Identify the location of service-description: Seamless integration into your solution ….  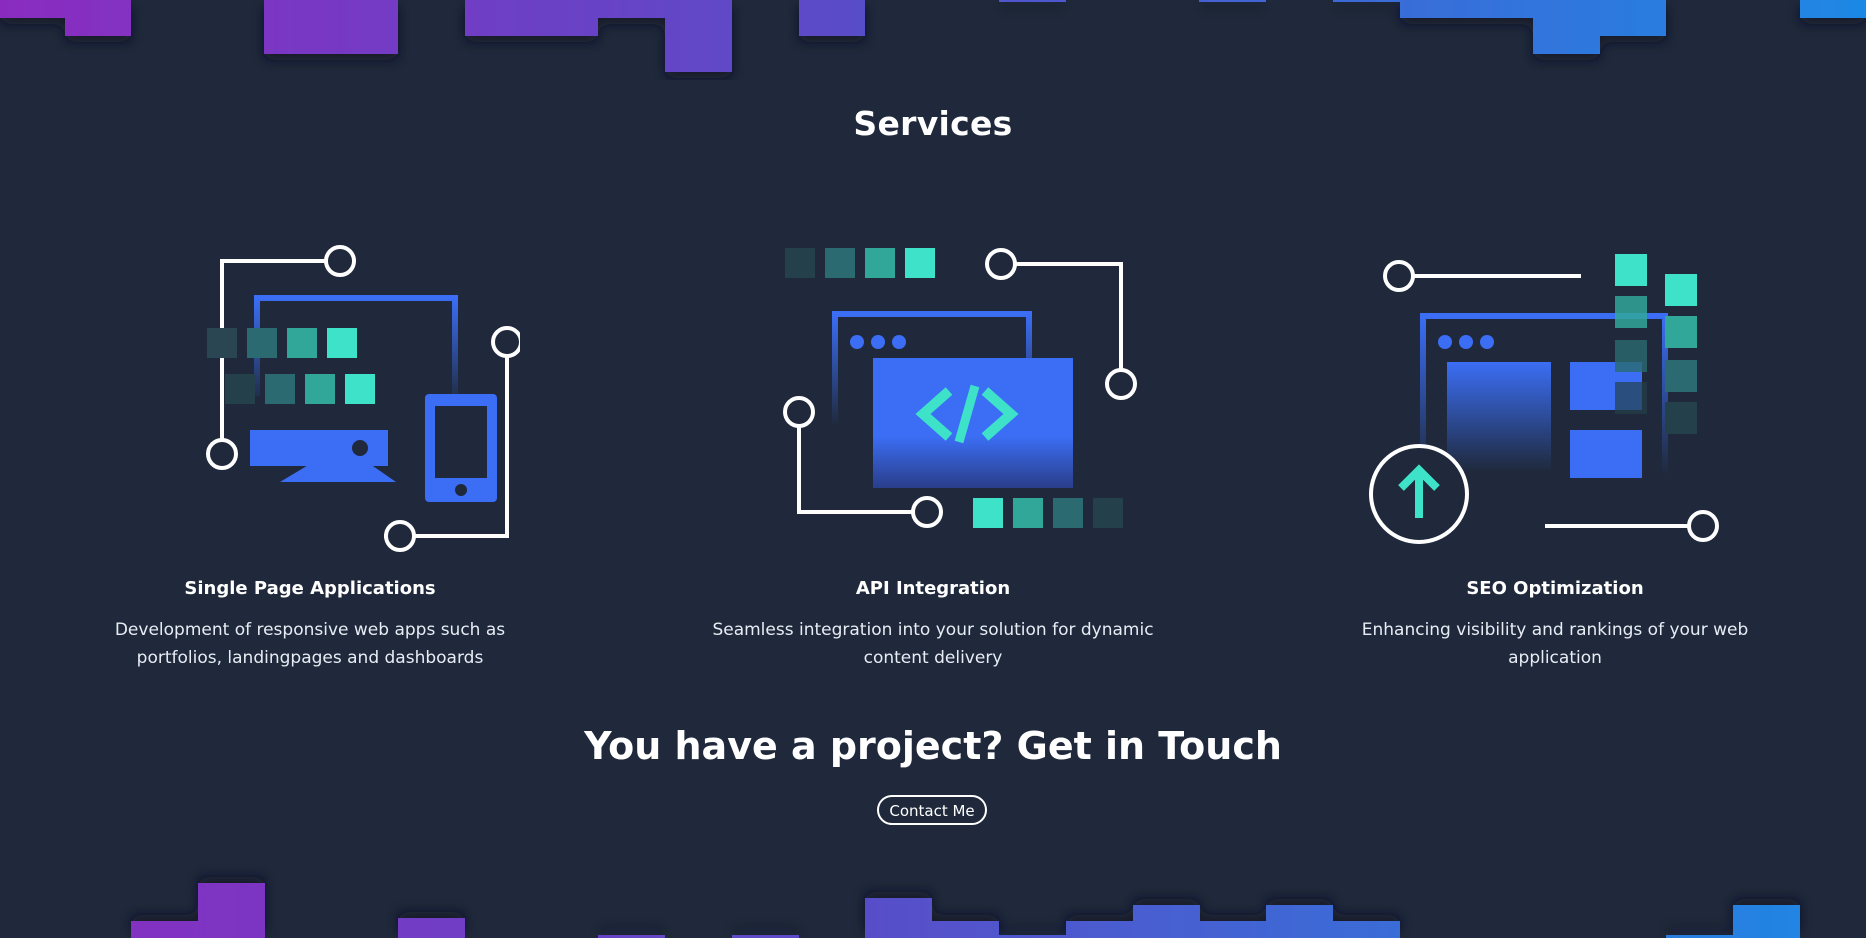
(933, 644).